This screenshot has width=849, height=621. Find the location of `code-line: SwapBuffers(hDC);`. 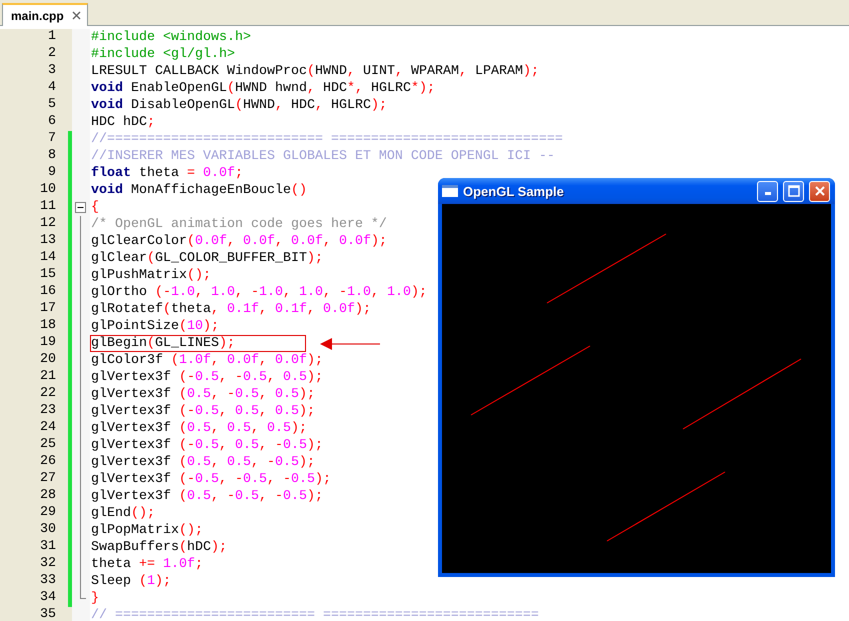

code-line: SwapBuffers(hDC); is located at coordinates (159, 547).